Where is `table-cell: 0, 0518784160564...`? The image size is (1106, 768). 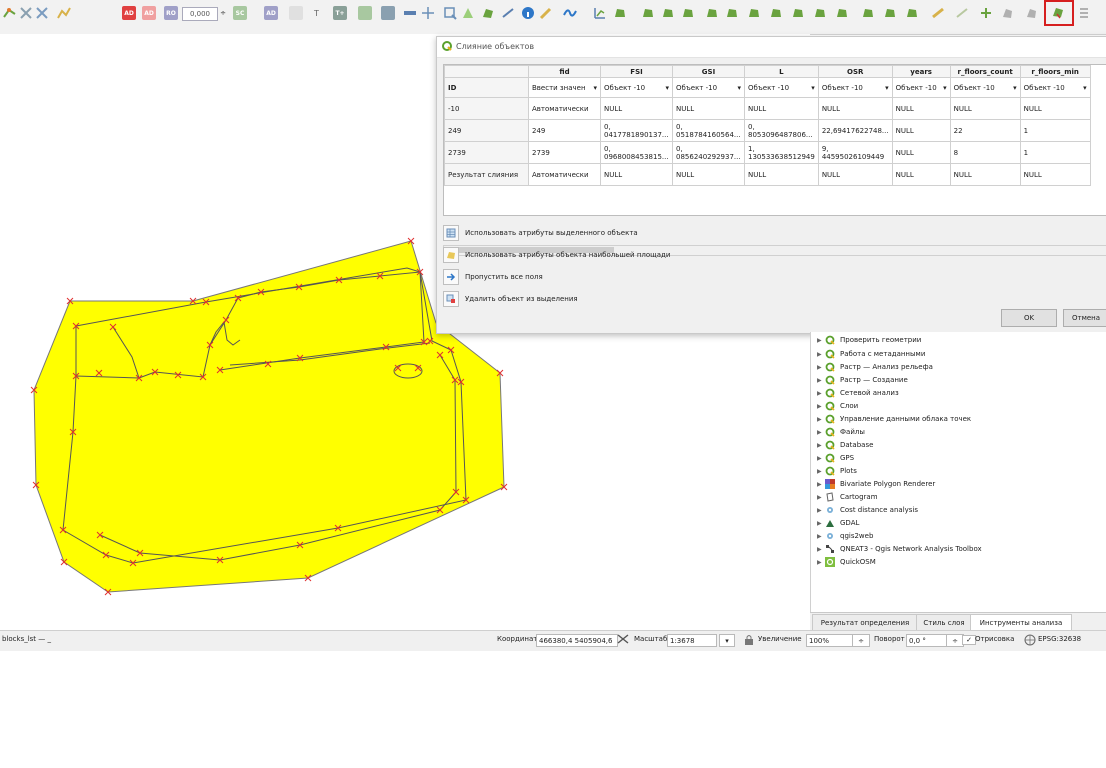
table-cell: 0, 0518784160564... is located at coordinates (708, 130).